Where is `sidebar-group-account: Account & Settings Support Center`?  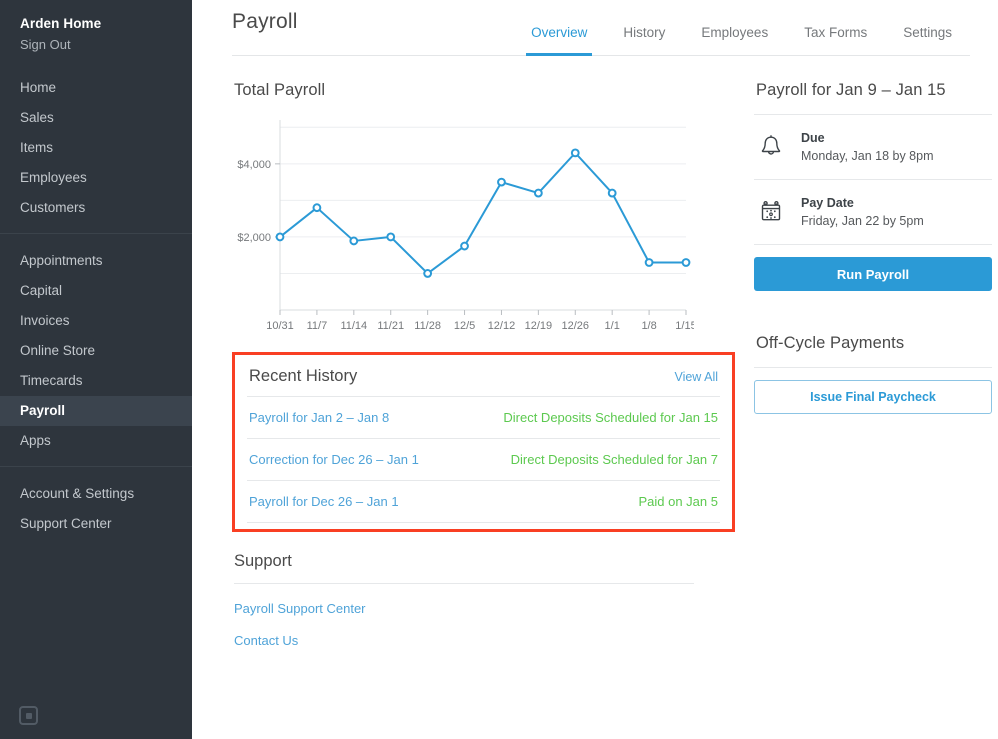 sidebar-group-account: Account & Settings Support Center is located at coordinates (96, 507).